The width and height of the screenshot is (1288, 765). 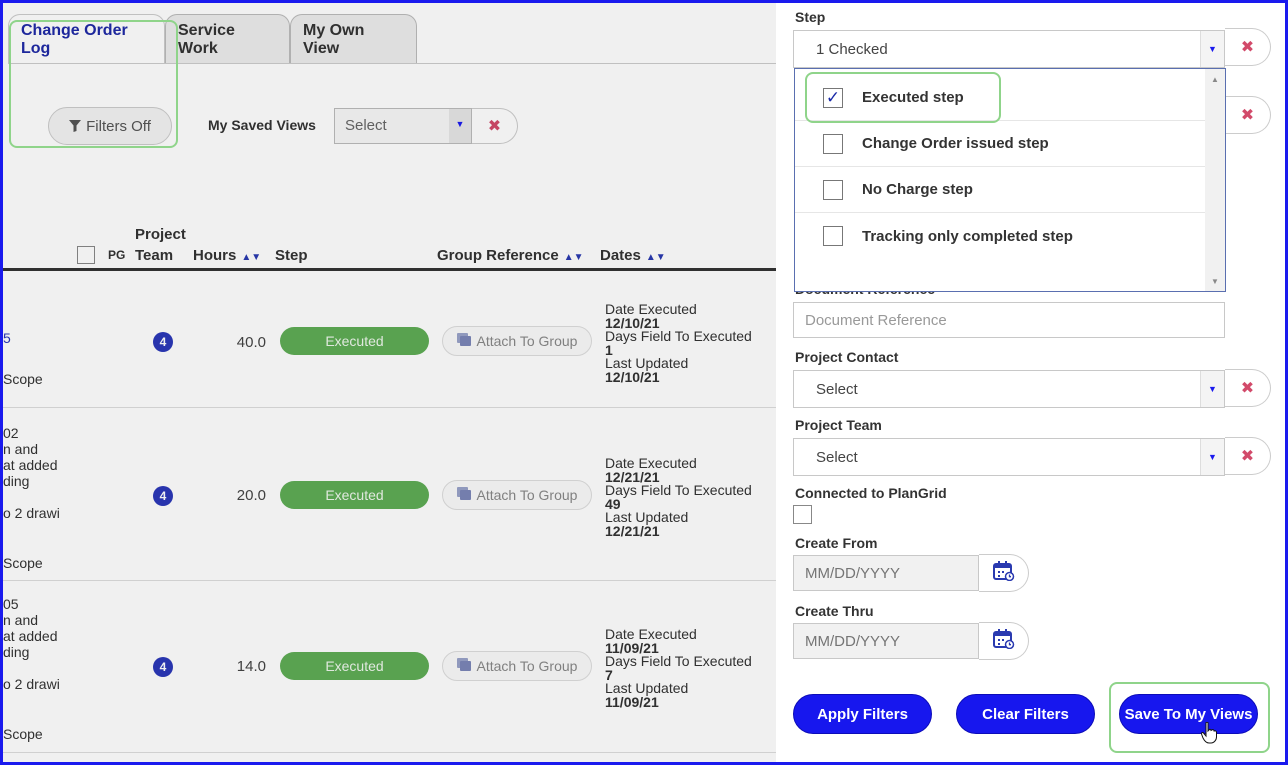 What do you see at coordinates (1025, 714) in the screenshot?
I see `clear-filters-button: Clear Filters` at bounding box center [1025, 714].